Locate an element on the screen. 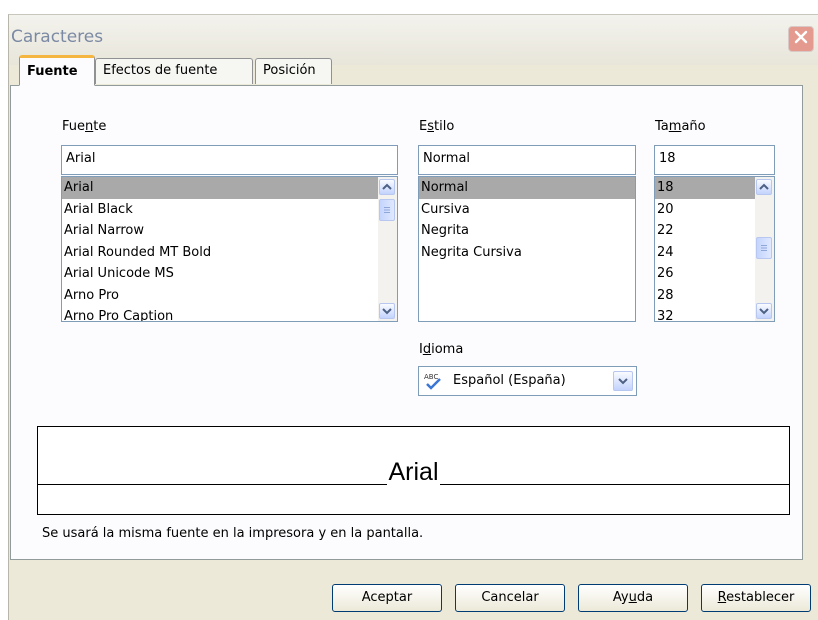  tab-label: Efectos de fuente is located at coordinates (160, 70).